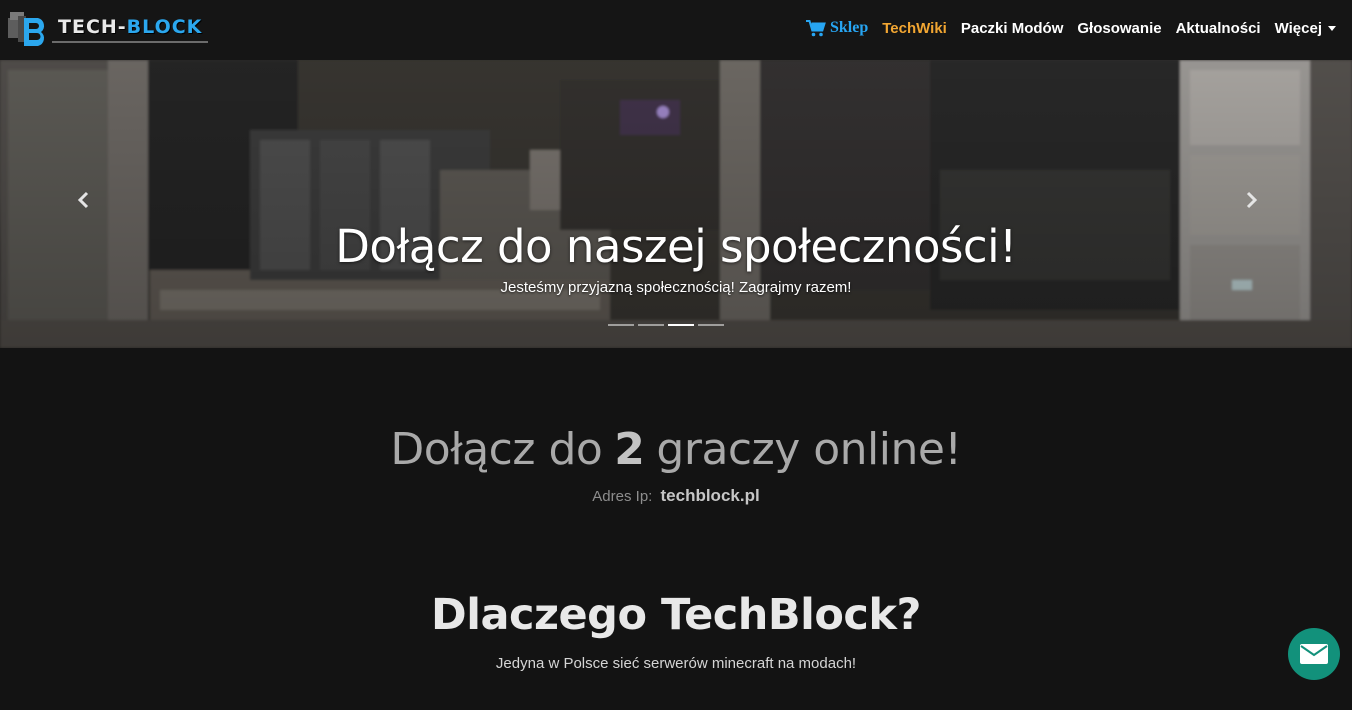 Image resolution: width=1352 pixels, height=710 pixels. I want to click on online-prefix: Dołącz do, so click(496, 449).